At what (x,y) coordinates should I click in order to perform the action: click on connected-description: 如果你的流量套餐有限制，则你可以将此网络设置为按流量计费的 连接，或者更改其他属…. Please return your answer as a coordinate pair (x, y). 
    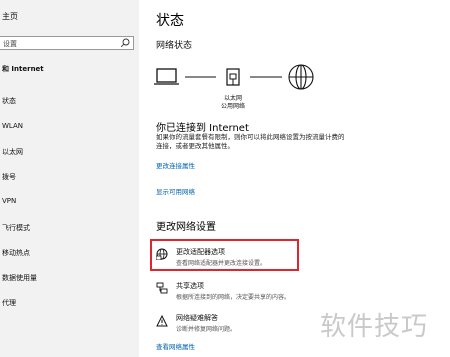
    Looking at the image, I should click on (271, 142).